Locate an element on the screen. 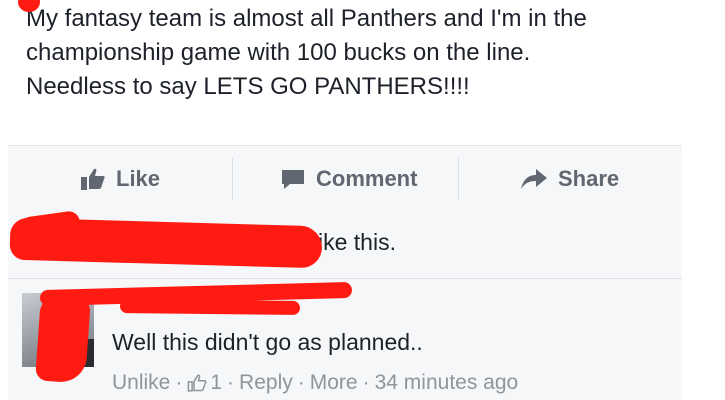 This screenshot has height=400, width=725. comment-text: Well this didn't go as planned.. is located at coordinates (267, 342).